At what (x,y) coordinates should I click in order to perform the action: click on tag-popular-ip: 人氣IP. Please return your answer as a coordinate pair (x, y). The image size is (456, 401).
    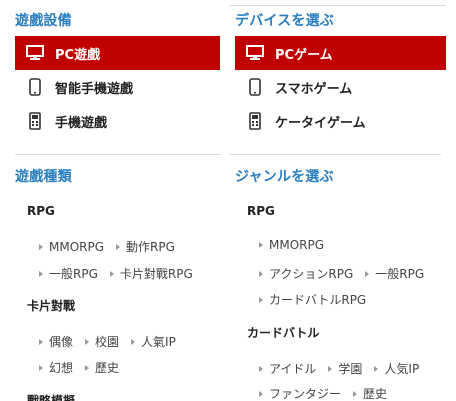
    Looking at the image, I should click on (153, 341).